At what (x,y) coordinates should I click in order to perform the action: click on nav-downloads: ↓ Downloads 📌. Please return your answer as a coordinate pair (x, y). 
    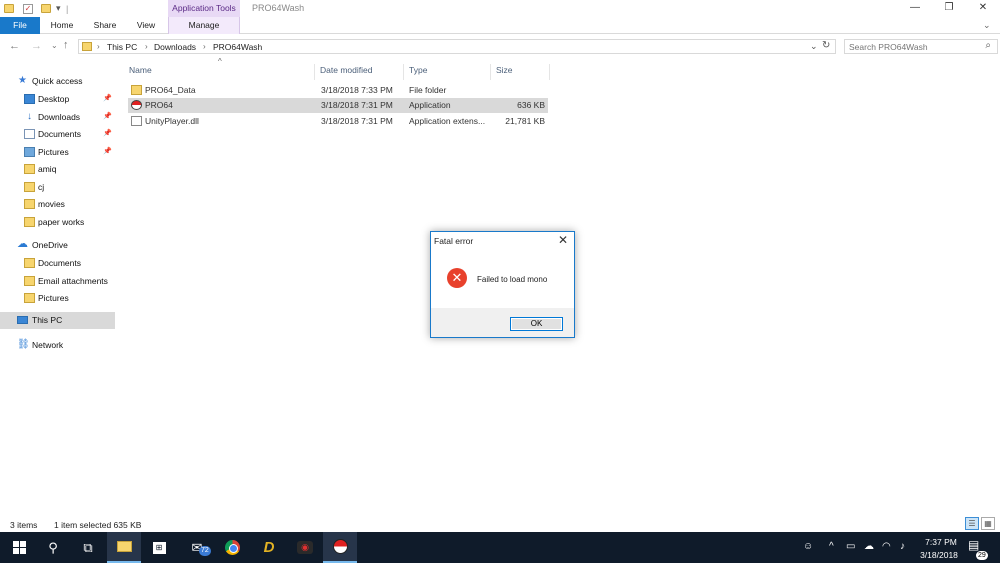
    Looking at the image, I should click on (57, 117).